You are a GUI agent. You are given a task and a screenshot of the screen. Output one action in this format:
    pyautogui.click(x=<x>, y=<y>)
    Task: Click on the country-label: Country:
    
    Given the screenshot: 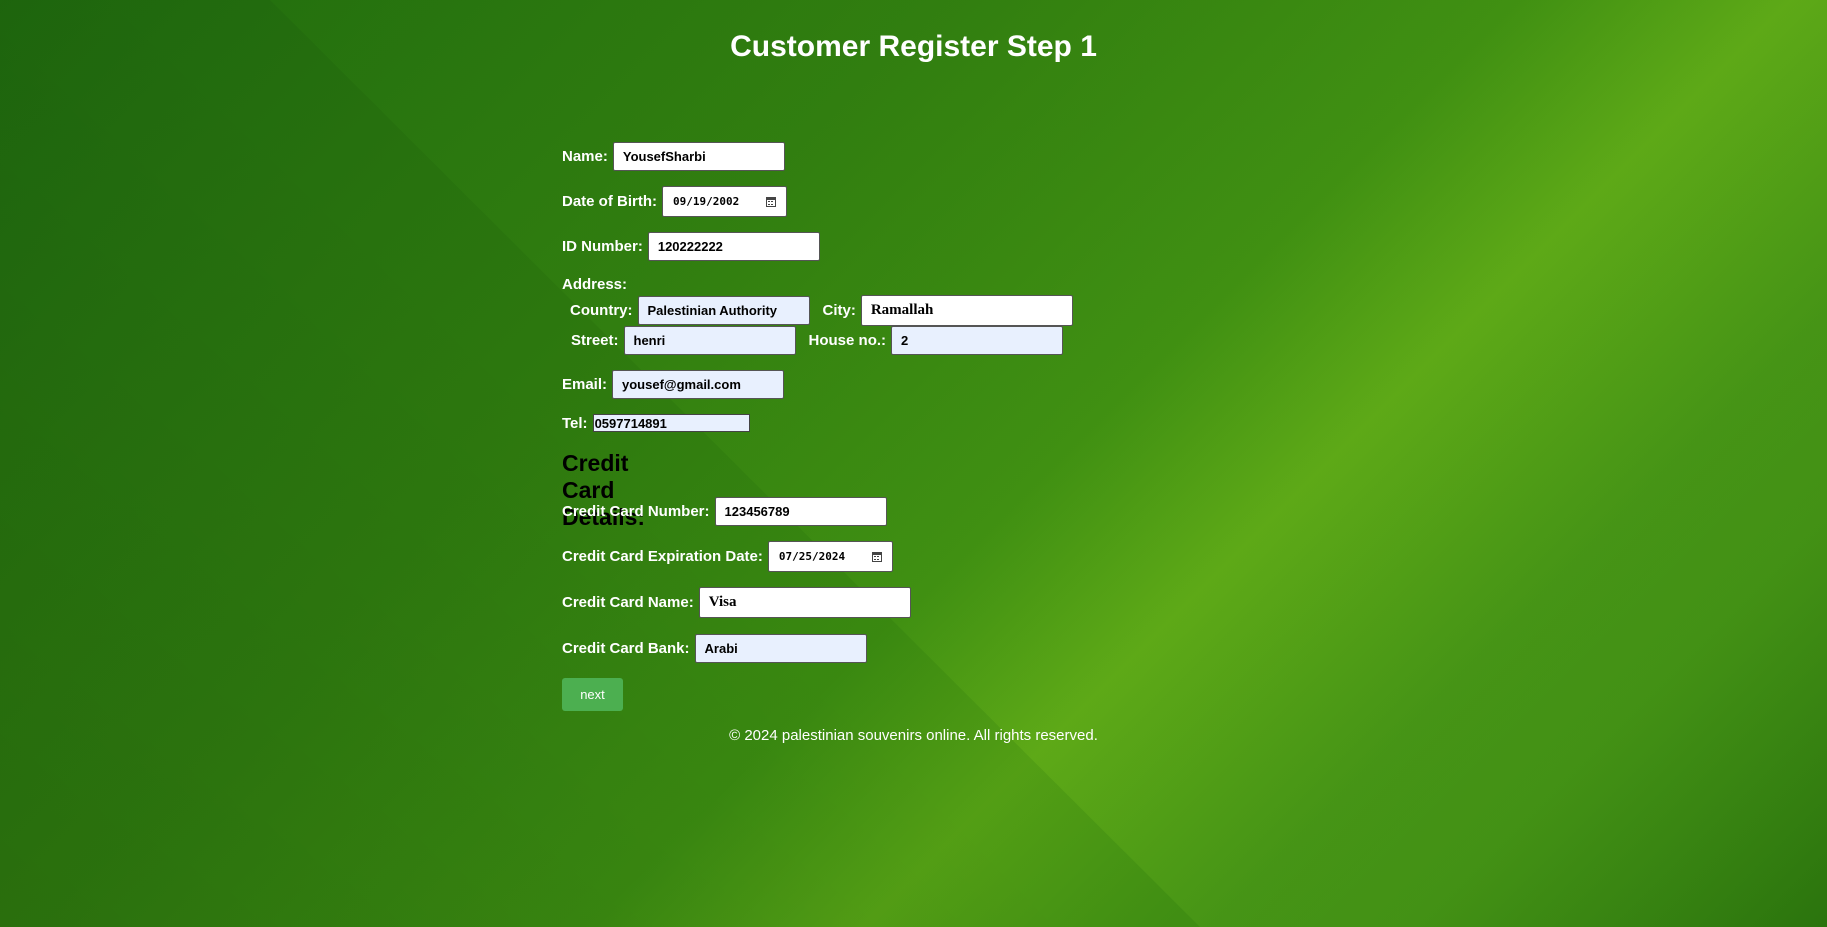 What is the action you would take?
    pyautogui.click(x=601, y=310)
    